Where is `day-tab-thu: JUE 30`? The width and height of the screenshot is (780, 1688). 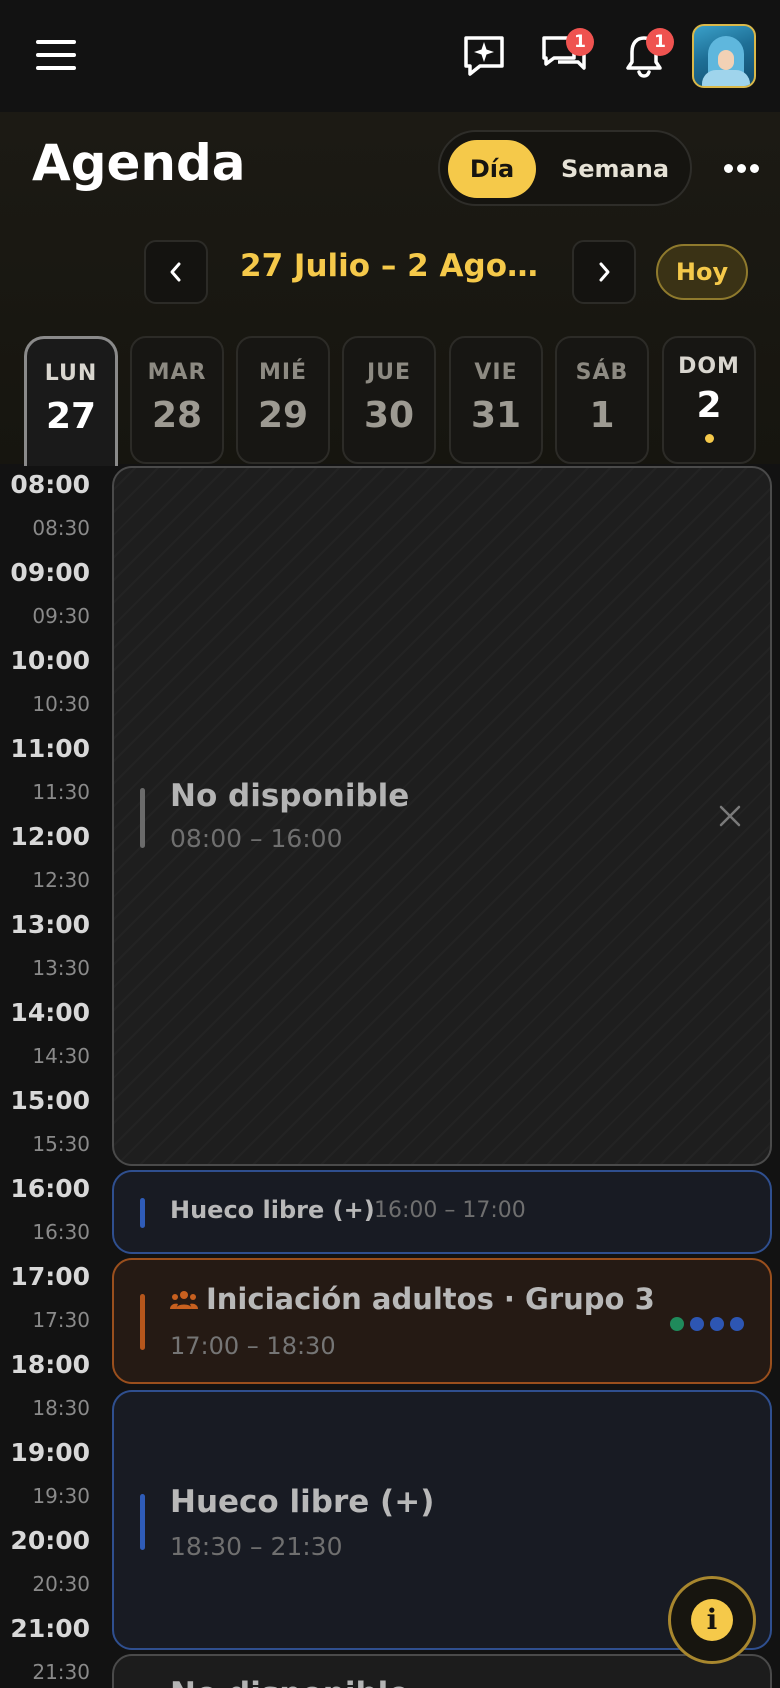 day-tab-thu: JUE 30 is located at coordinates (389, 400).